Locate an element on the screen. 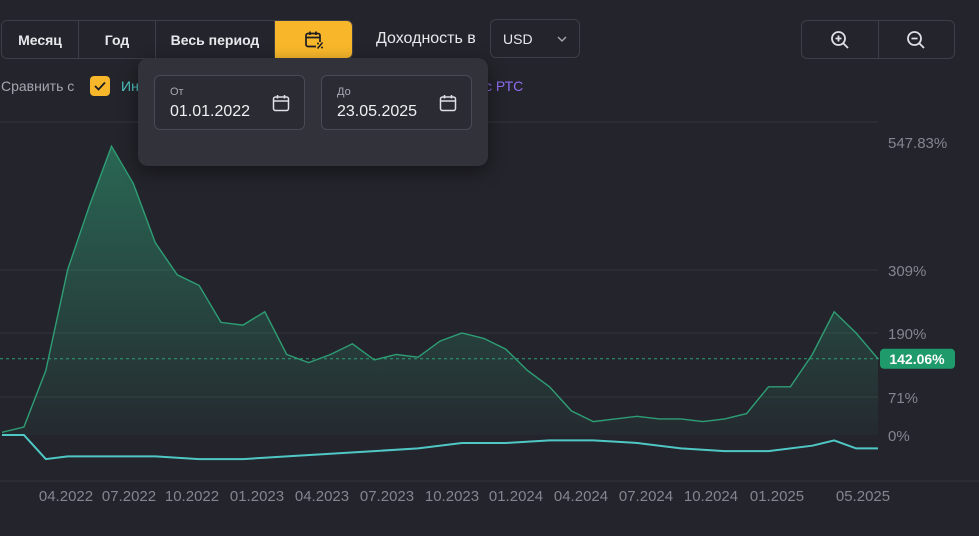 The height and width of the screenshot is (536, 979). calendar-percent-icon is located at coordinates (313, 40).